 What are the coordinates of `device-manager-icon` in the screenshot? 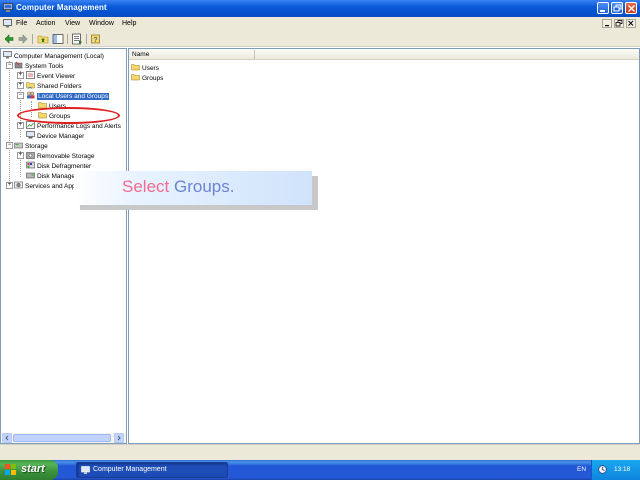 It's located at (30, 135).